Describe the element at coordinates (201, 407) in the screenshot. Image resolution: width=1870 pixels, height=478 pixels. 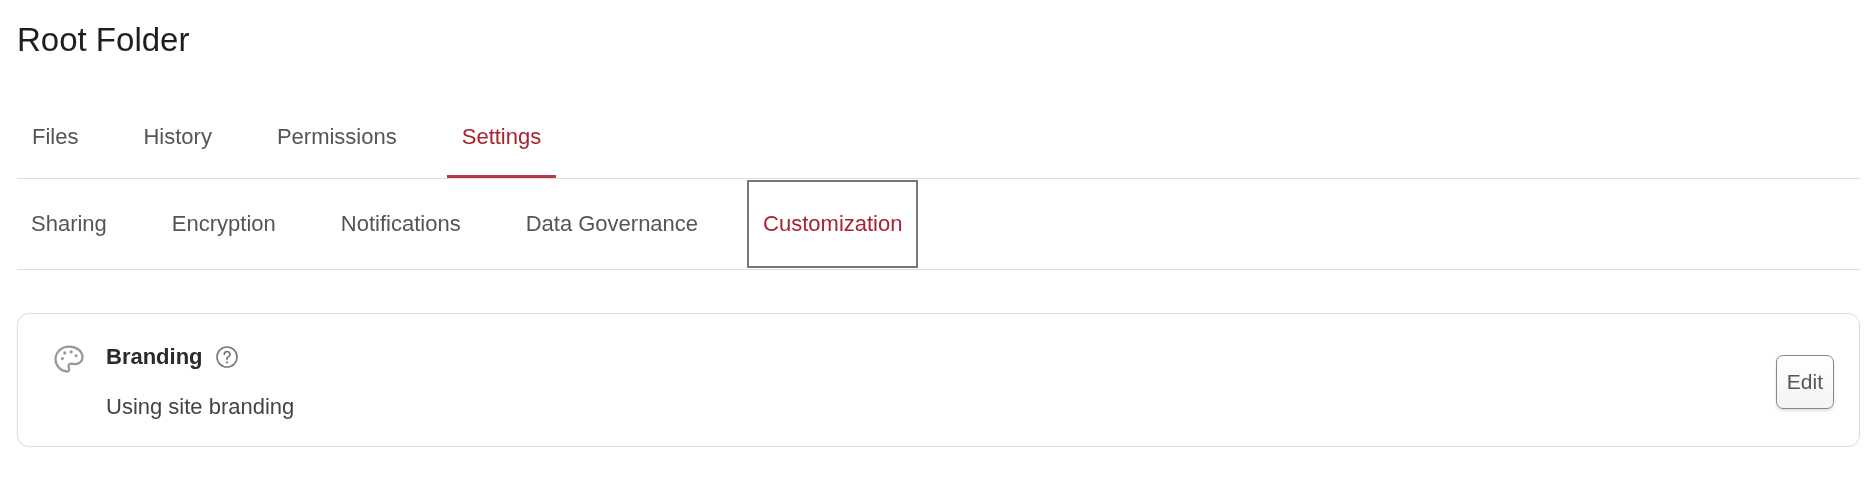
I see `card-description: Using site branding` at that location.